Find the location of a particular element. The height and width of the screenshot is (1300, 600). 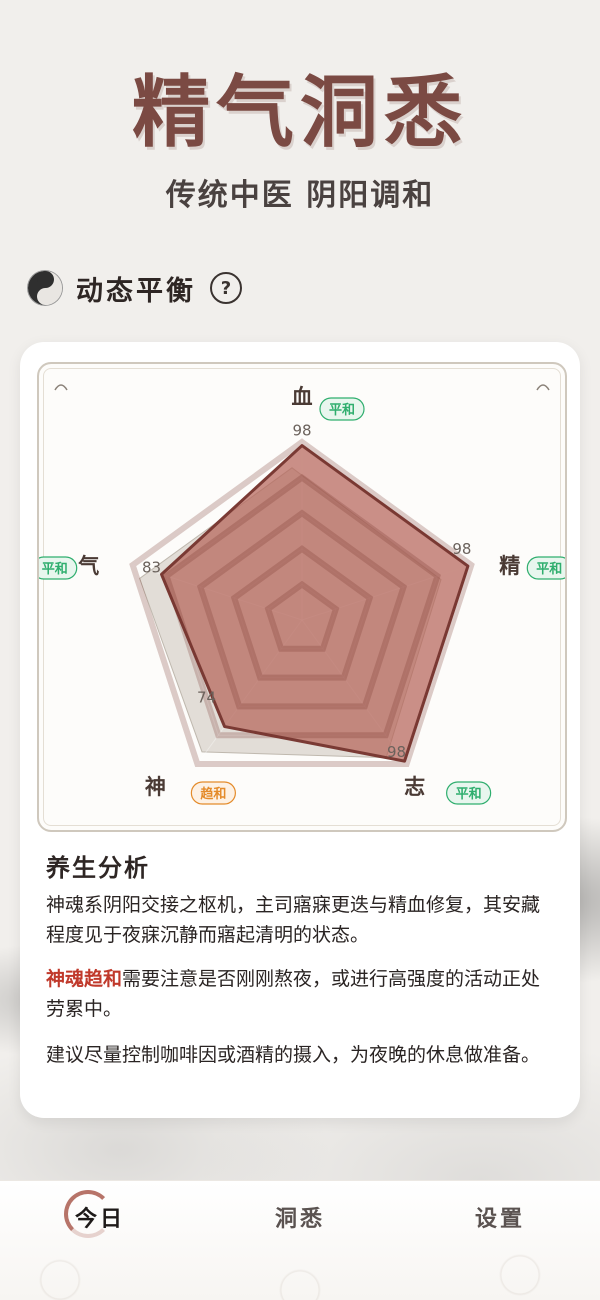

radar-axis-label: 神 is located at coordinates (155, 786).